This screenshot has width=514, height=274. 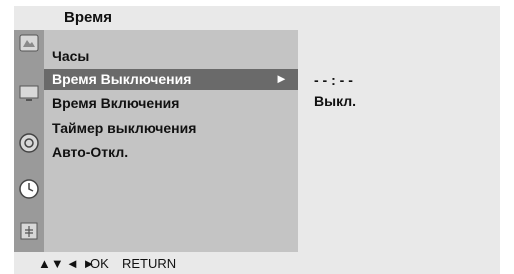 I want to click on menu-item-auto-off: Авто-Откл., so click(x=90, y=152).